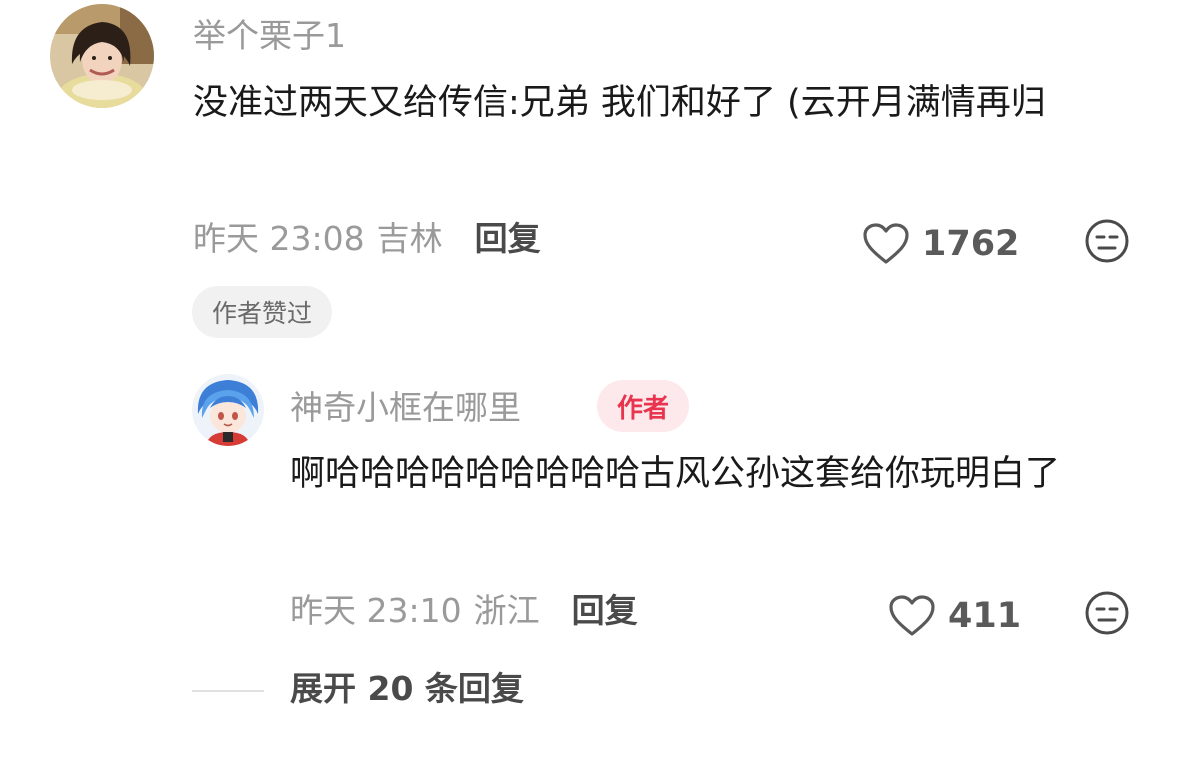 This screenshot has width=1179, height=776. Describe the element at coordinates (228, 691) in the screenshot. I see `expand-divider` at that location.